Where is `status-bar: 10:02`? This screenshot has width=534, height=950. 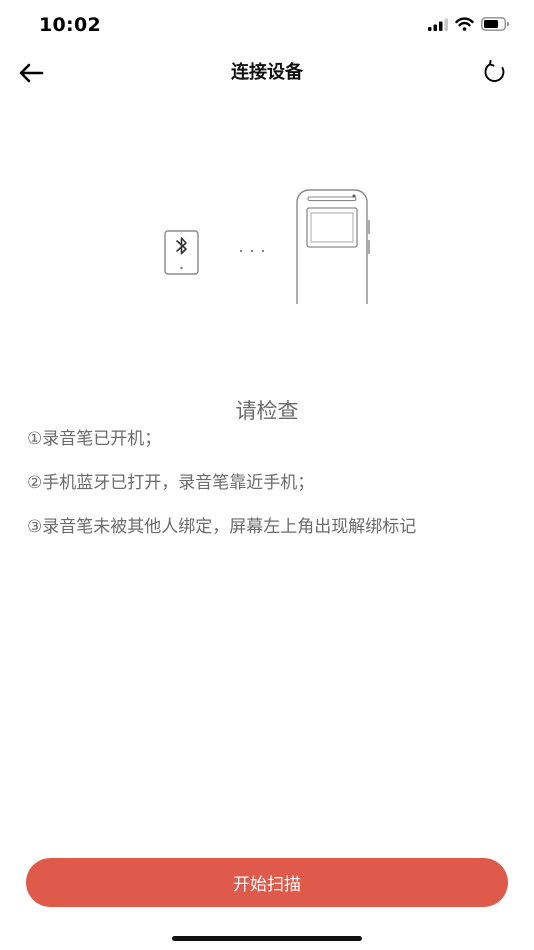
status-bar: 10:02 is located at coordinates (267, 25).